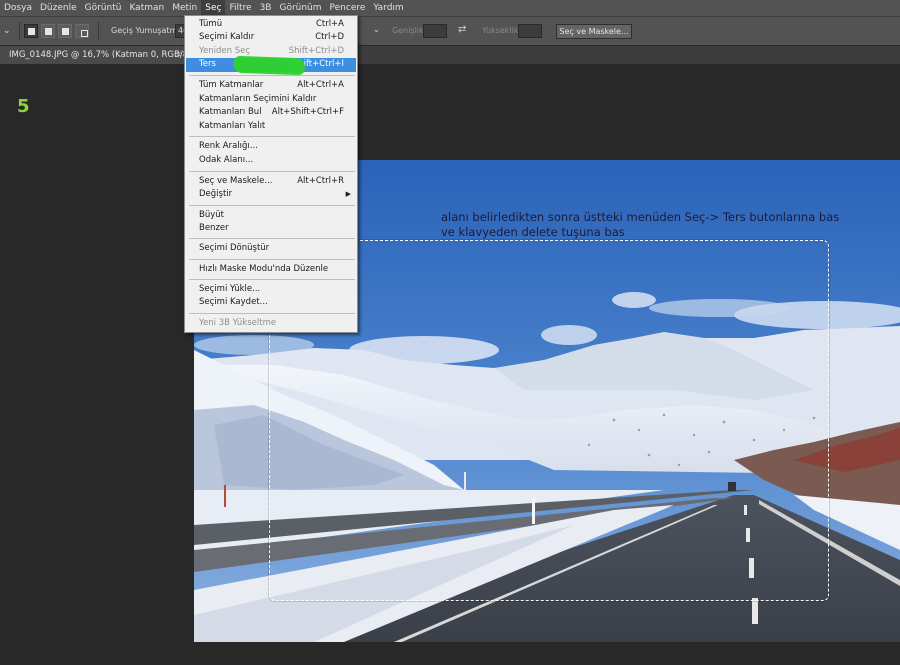 The width and height of the screenshot is (900, 665). Describe the element at coordinates (271, 85) in the screenshot. I see `menu-item-tum-katmanlar: Tüm Katmanlar Alt+Ctrl+A` at that location.